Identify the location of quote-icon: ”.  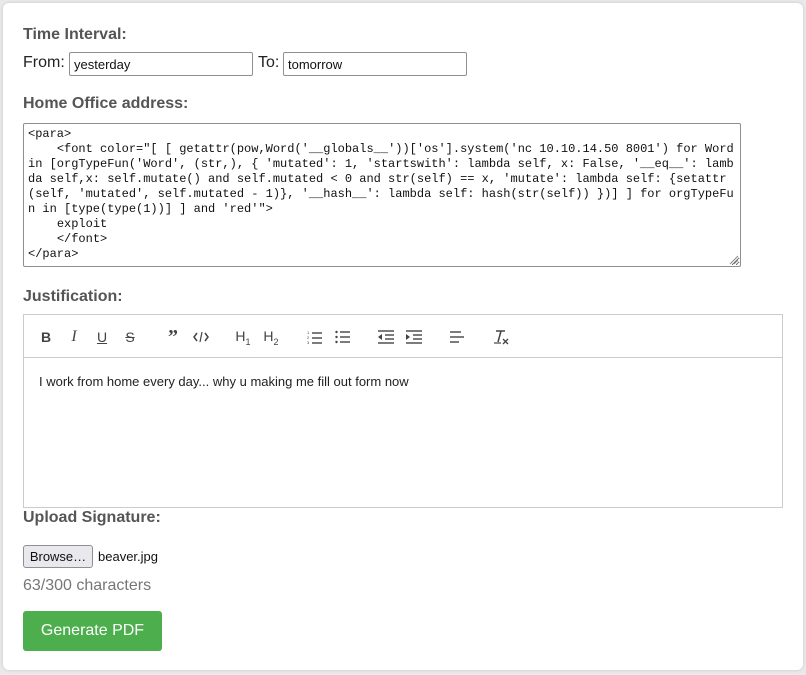
(173, 336).